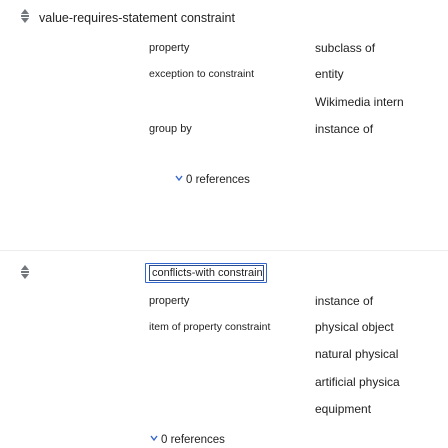 The width and height of the screenshot is (448, 448). Describe the element at coordinates (345, 48) in the screenshot. I see `qualifier-value: subclass of` at that location.